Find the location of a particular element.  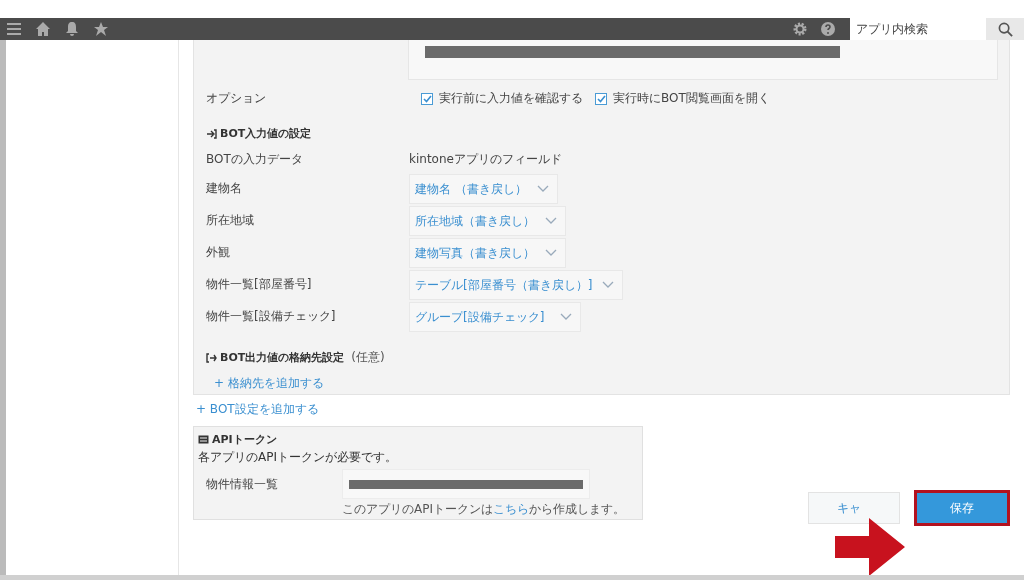

checkbox-label: 実行時にBOT閲覧画面を開く is located at coordinates (691, 98).